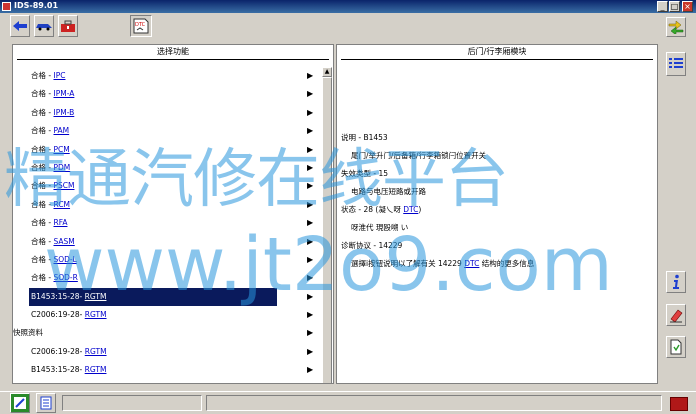 This screenshot has height=414, width=696. I want to click on function-list-scrollbar: ▲ ▼, so click(327, 225).